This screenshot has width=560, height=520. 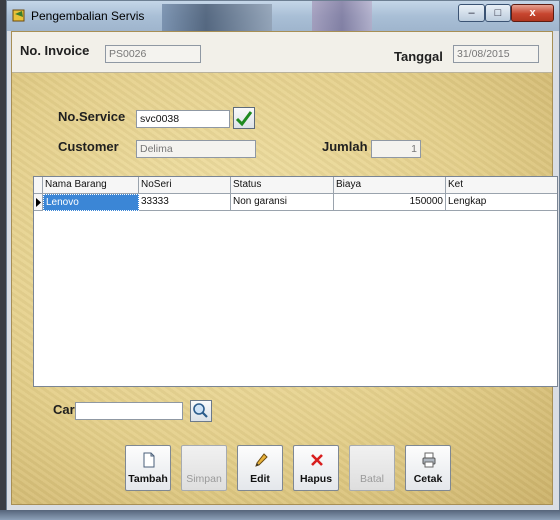 What do you see at coordinates (261, 460) in the screenshot?
I see `pencil-icon` at bounding box center [261, 460].